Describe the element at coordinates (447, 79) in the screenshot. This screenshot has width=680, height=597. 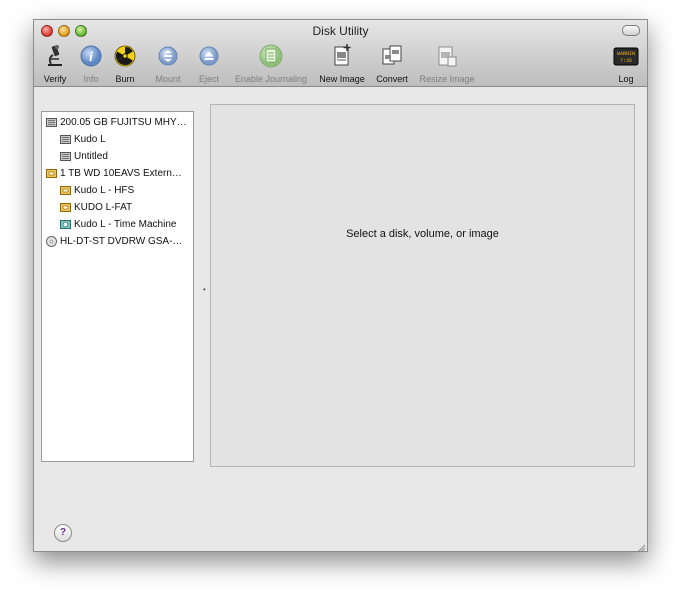
I see `resize-image-label: Resize Image` at that location.